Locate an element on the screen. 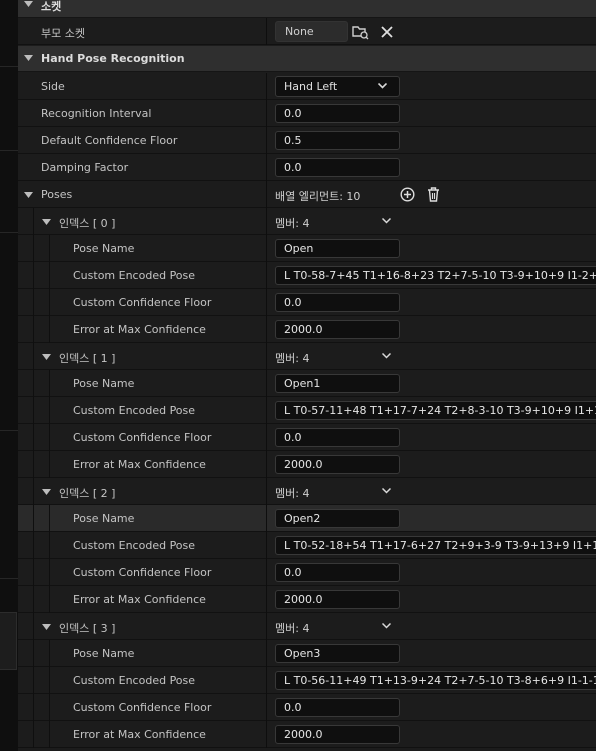  side-row: Side Hand Left is located at coordinates (307, 86).